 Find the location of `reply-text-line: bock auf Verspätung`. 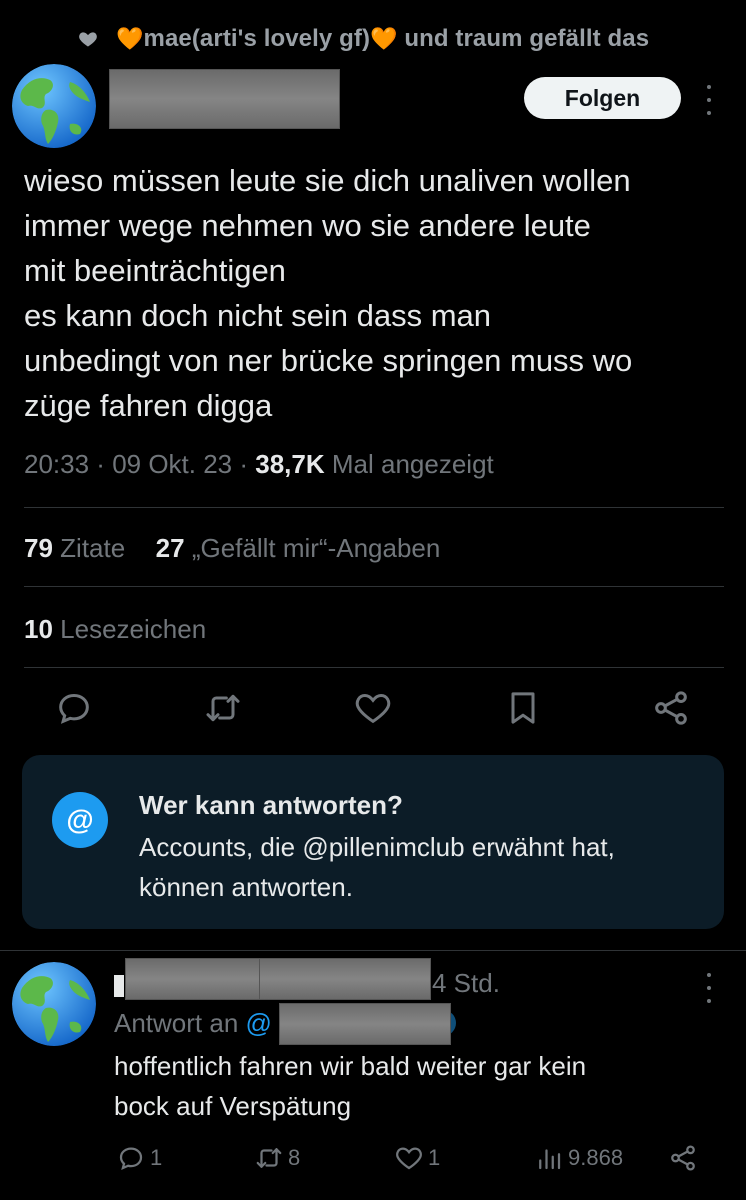

reply-text-line: bock auf Verspätung is located at coordinates (233, 1106).